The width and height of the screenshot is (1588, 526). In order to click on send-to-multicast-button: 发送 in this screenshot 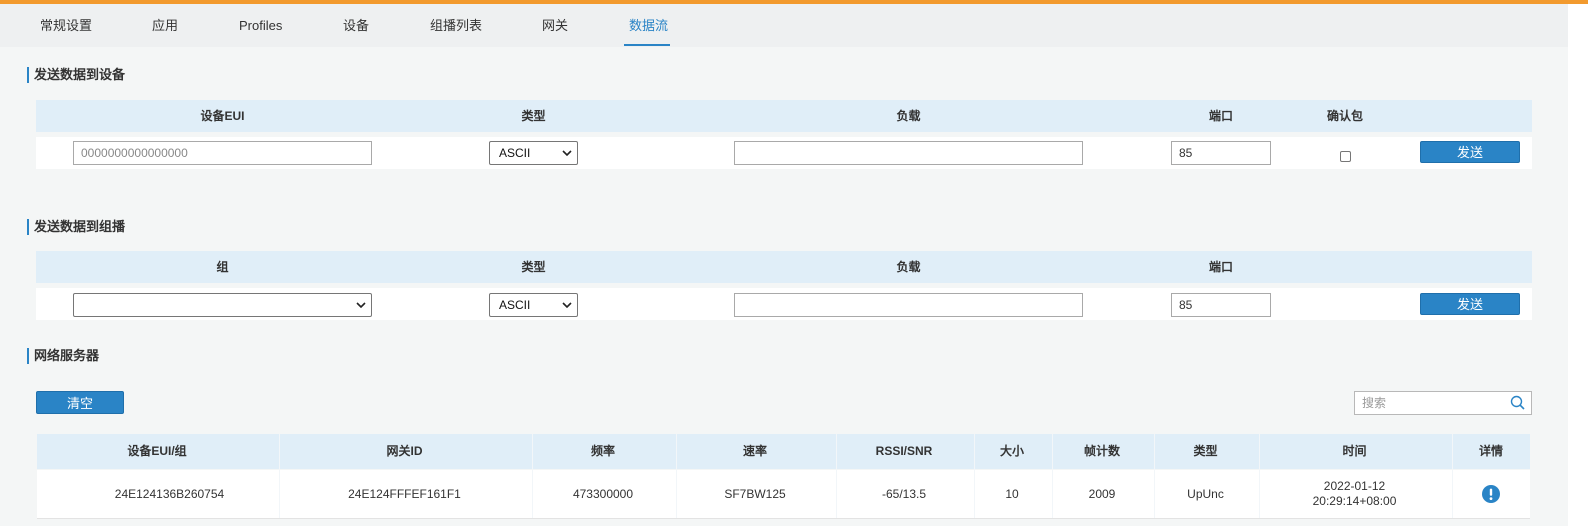, I will do `click(1470, 304)`.